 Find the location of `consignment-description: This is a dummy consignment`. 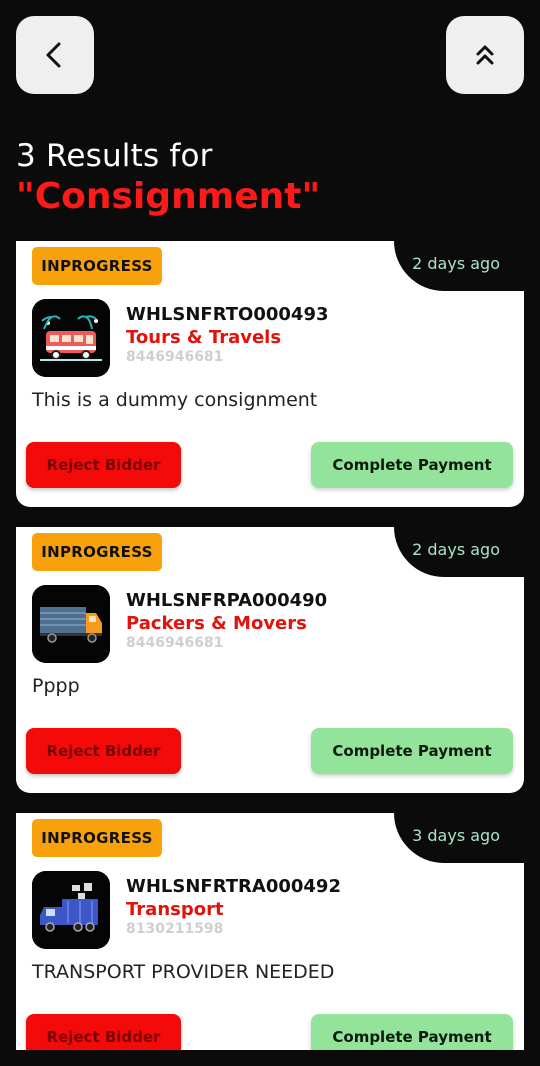

consignment-description: This is a dummy consignment is located at coordinates (175, 400).